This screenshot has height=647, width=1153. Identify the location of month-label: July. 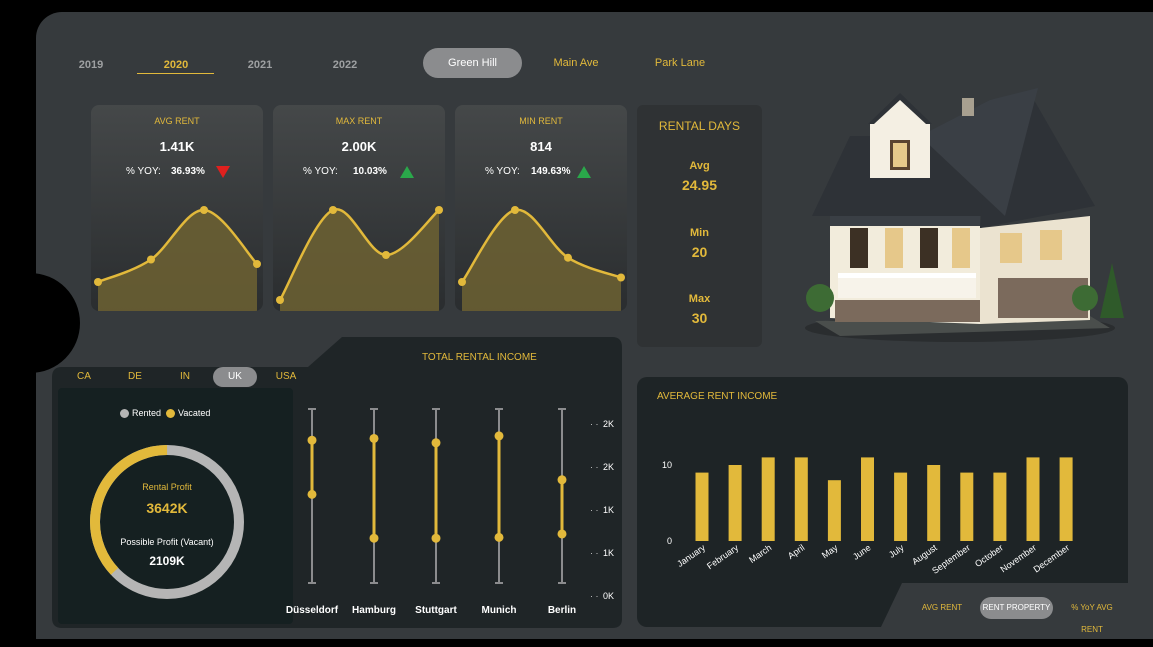
(896, 551).